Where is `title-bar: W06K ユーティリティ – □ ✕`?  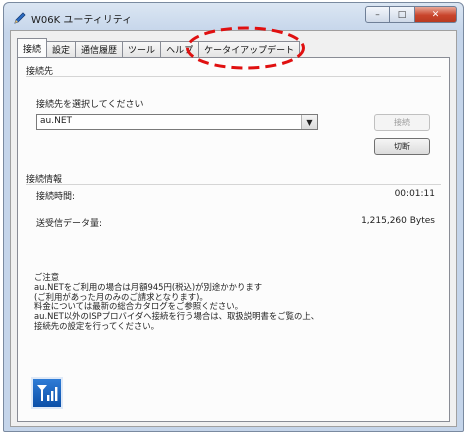 title-bar: W06K ユーティリティ – □ ✕ is located at coordinates (233, 17).